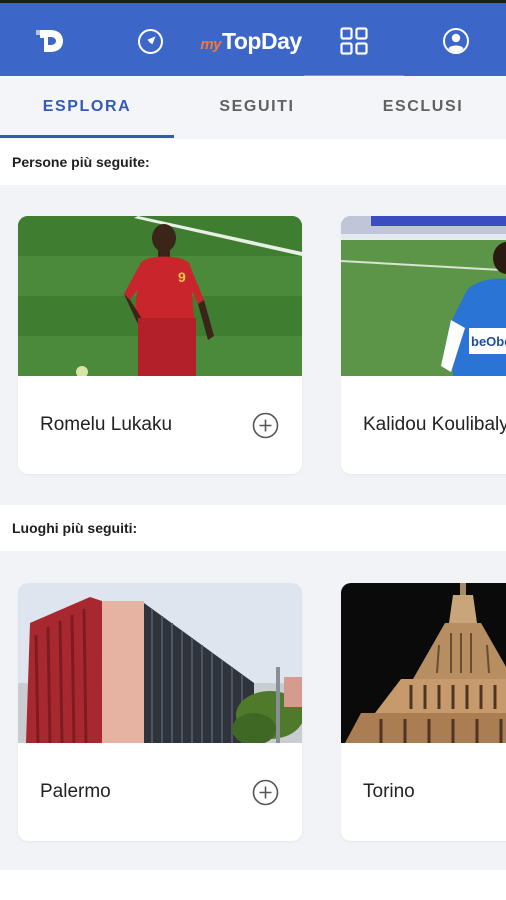 Image resolution: width=506 pixels, height=900 pixels. What do you see at coordinates (106, 424) in the screenshot?
I see `person-name: Romelu Lukaku` at bounding box center [106, 424].